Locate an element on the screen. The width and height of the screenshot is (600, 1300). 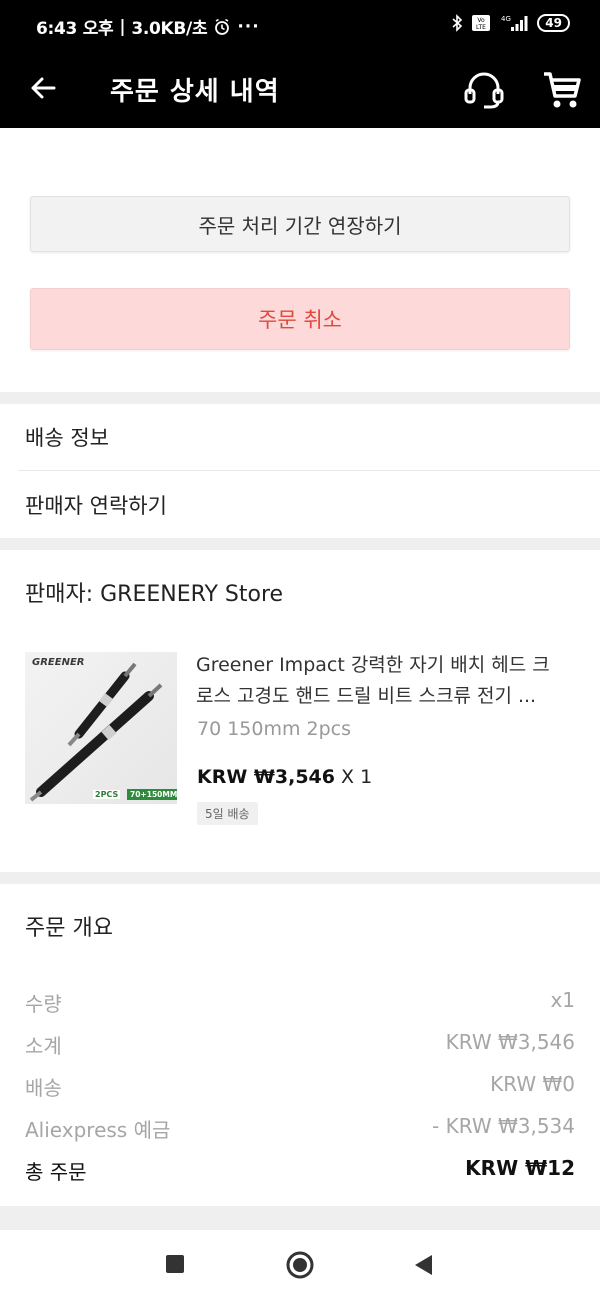
system-nav-bar is located at coordinates (300, 1265).